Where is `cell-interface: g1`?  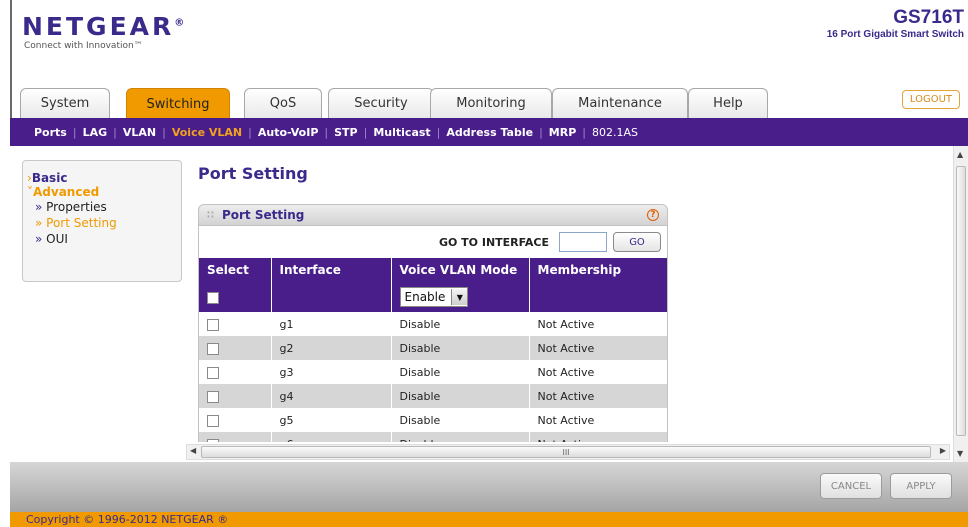 cell-interface: g1 is located at coordinates (331, 324).